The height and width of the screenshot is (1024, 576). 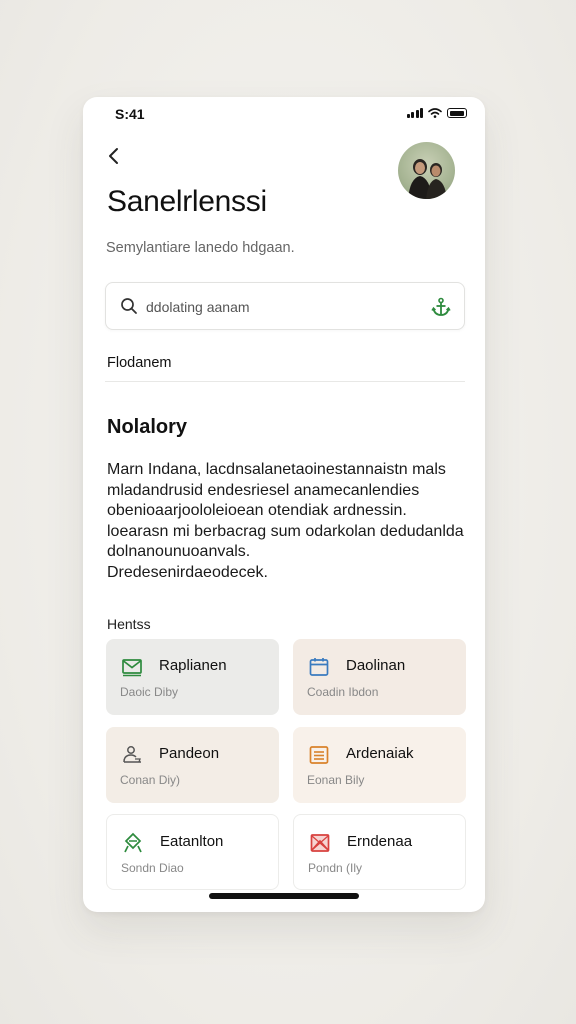 I want to click on section-link: Flodanem, so click(x=139, y=363).